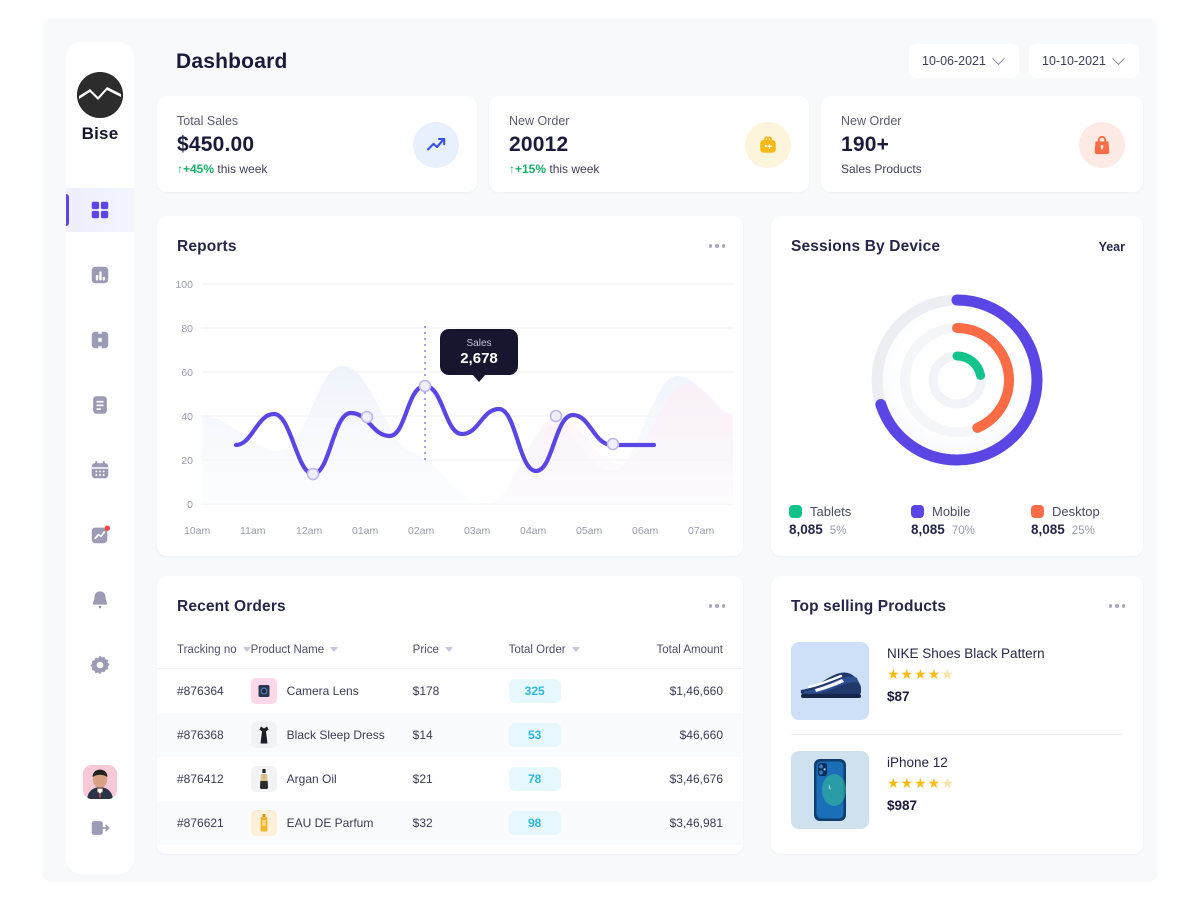 The width and height of the screenshot is (1200, 900). I want to click on date-to-picker: 10-10-2021, so click(1084, 61).